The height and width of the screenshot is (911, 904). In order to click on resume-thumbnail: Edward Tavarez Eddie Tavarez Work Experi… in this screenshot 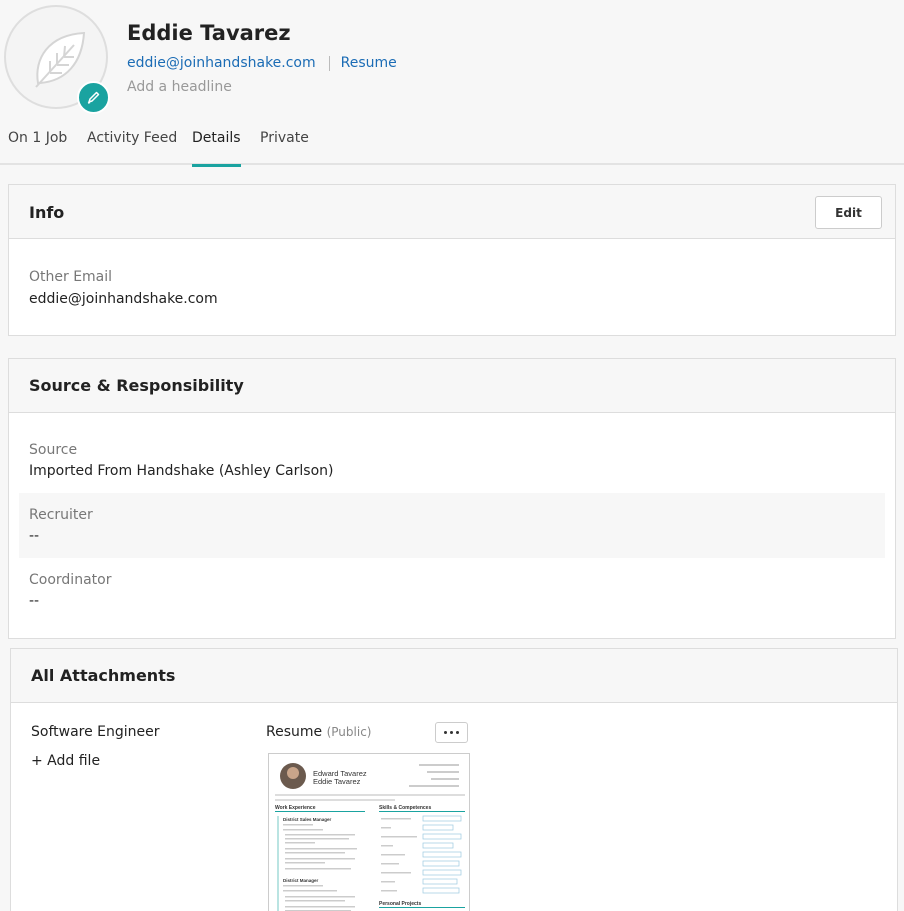, I will do `click(369, 832)`.